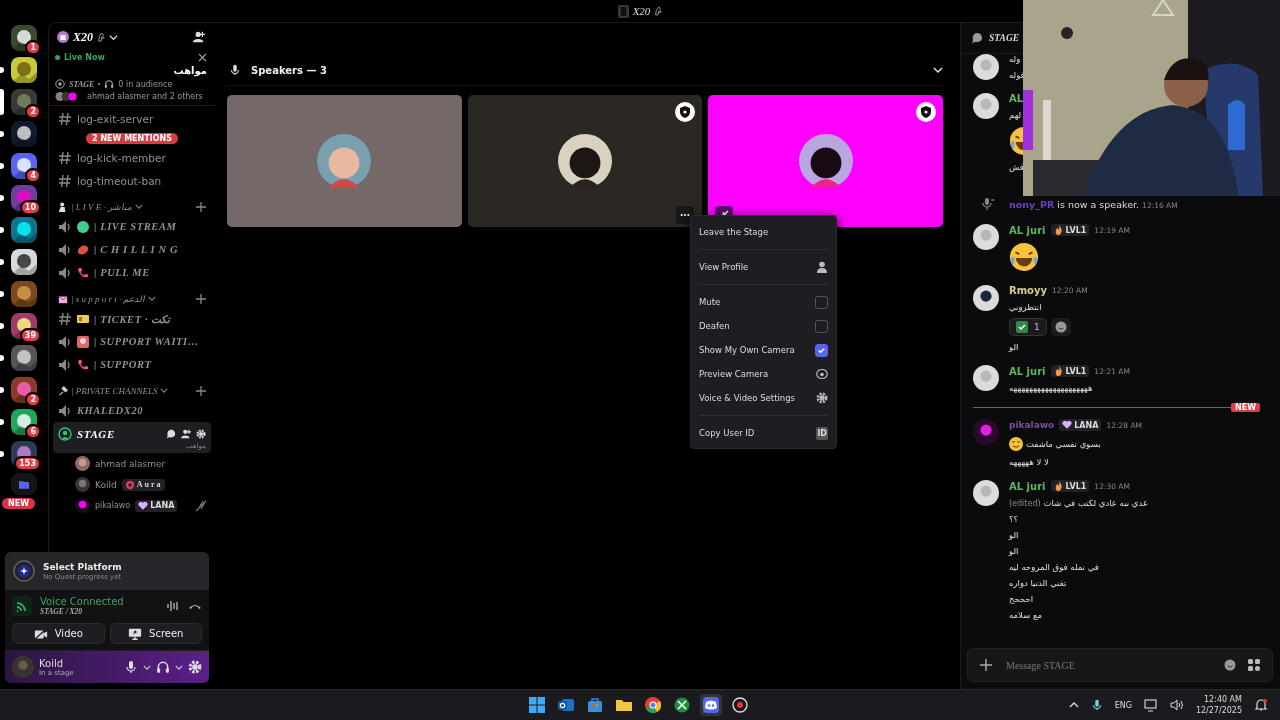  I want to click on channel-item: log-timeout-ban, so click(132, 180).